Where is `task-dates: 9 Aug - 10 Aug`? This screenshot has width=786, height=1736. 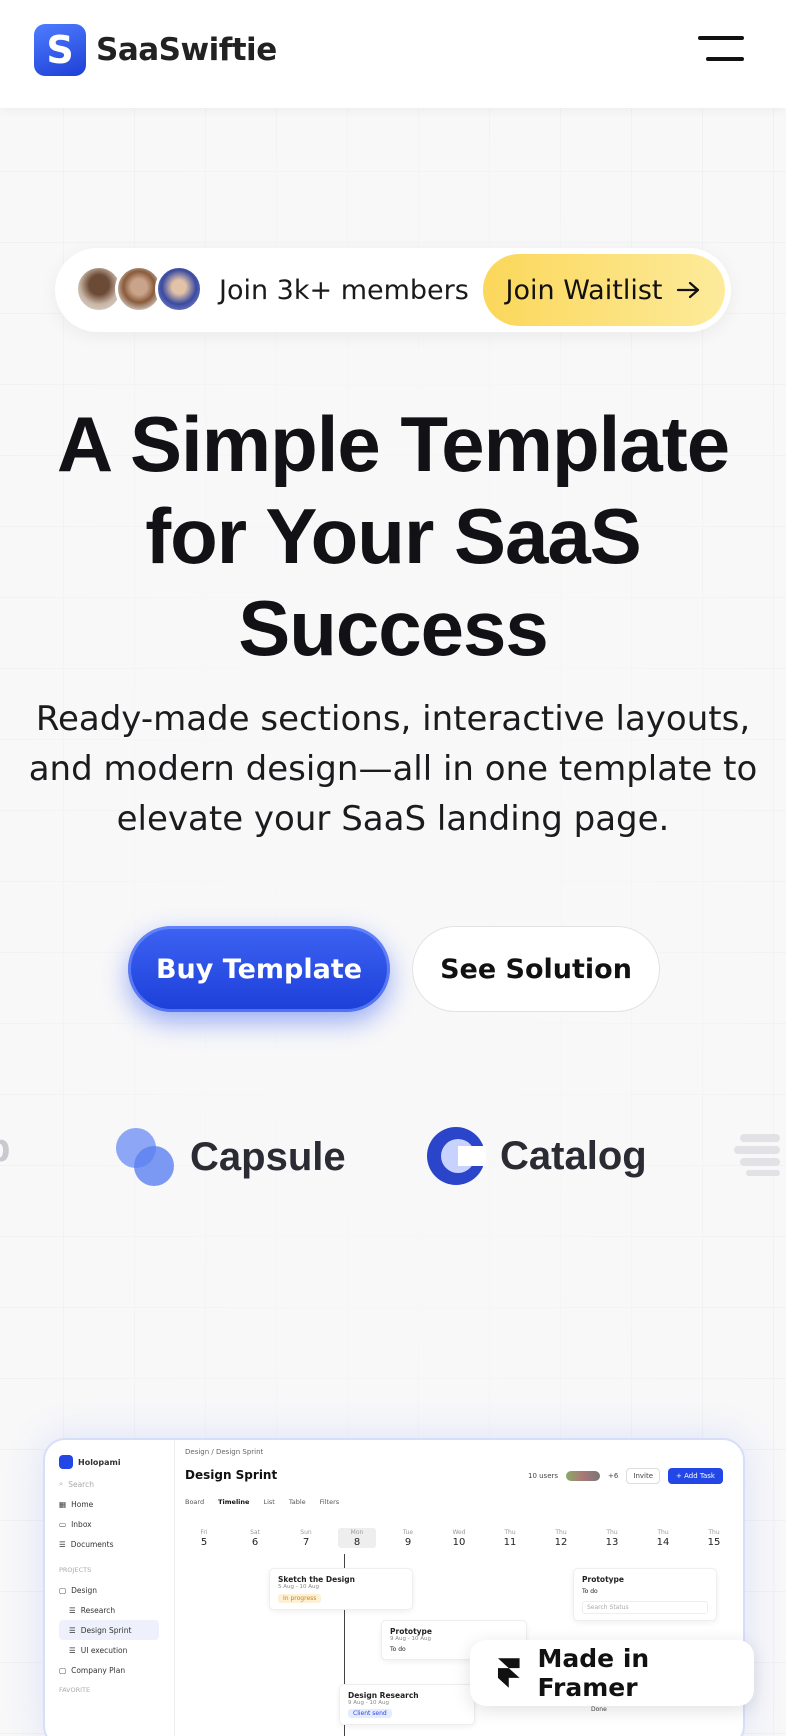
task-dates: 9 Aug - 10 Aug is located at coordinates (368, 1703).